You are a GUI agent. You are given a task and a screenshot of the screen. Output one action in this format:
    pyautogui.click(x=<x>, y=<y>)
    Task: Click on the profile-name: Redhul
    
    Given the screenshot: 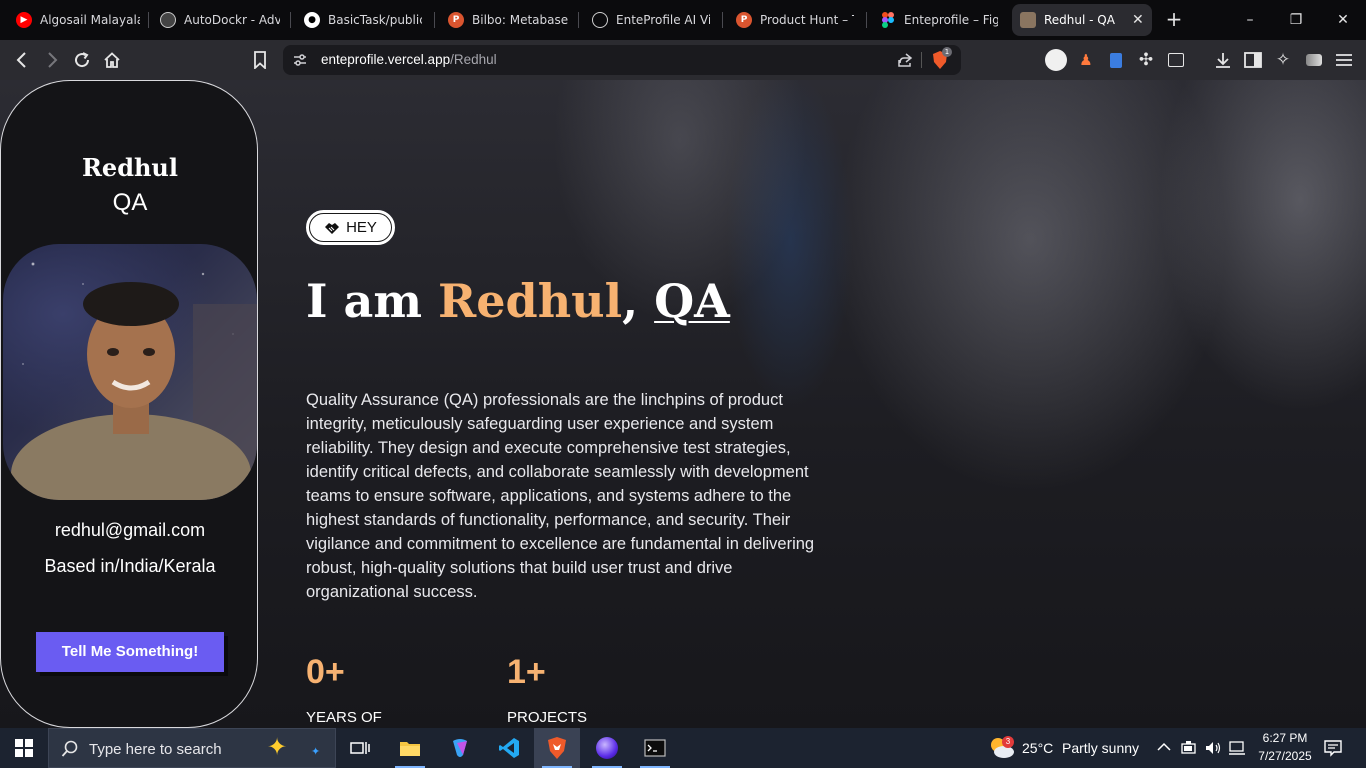 What is the action you would take?
    pyautogui.click(x=129, y=167)
    